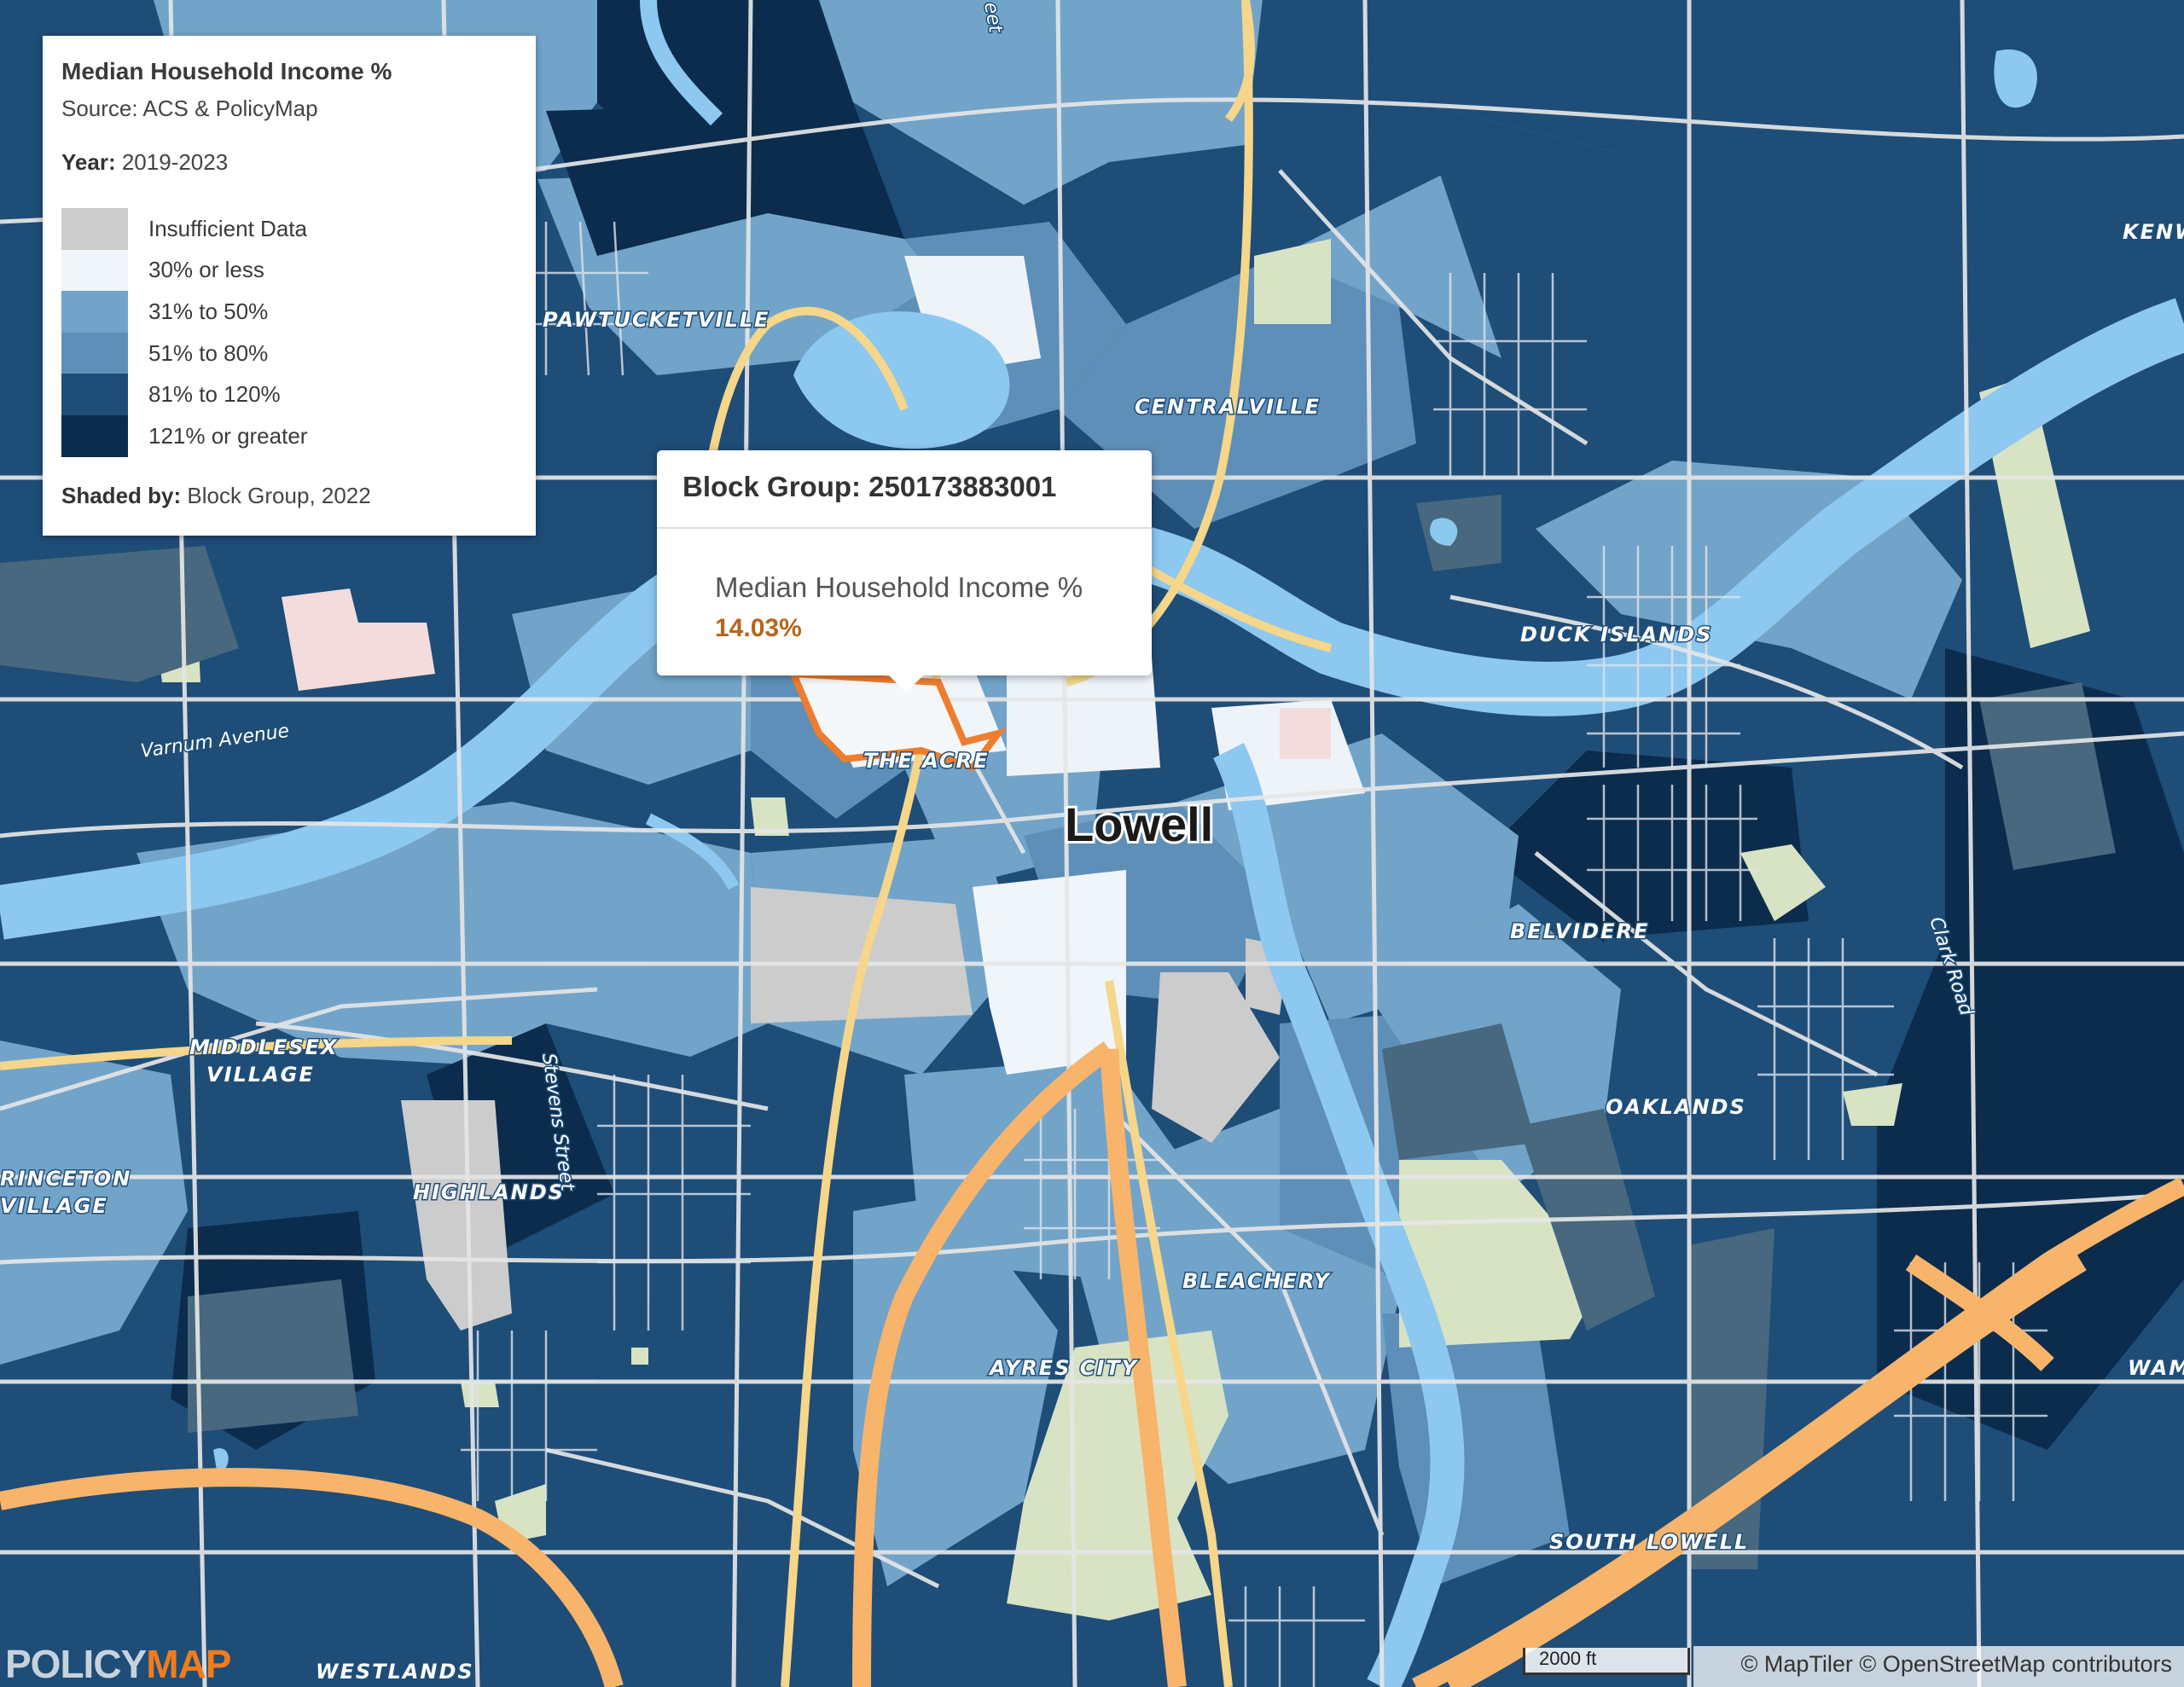  I want to click on policymap-logo: POLICYMAP, so click(118, 1664).